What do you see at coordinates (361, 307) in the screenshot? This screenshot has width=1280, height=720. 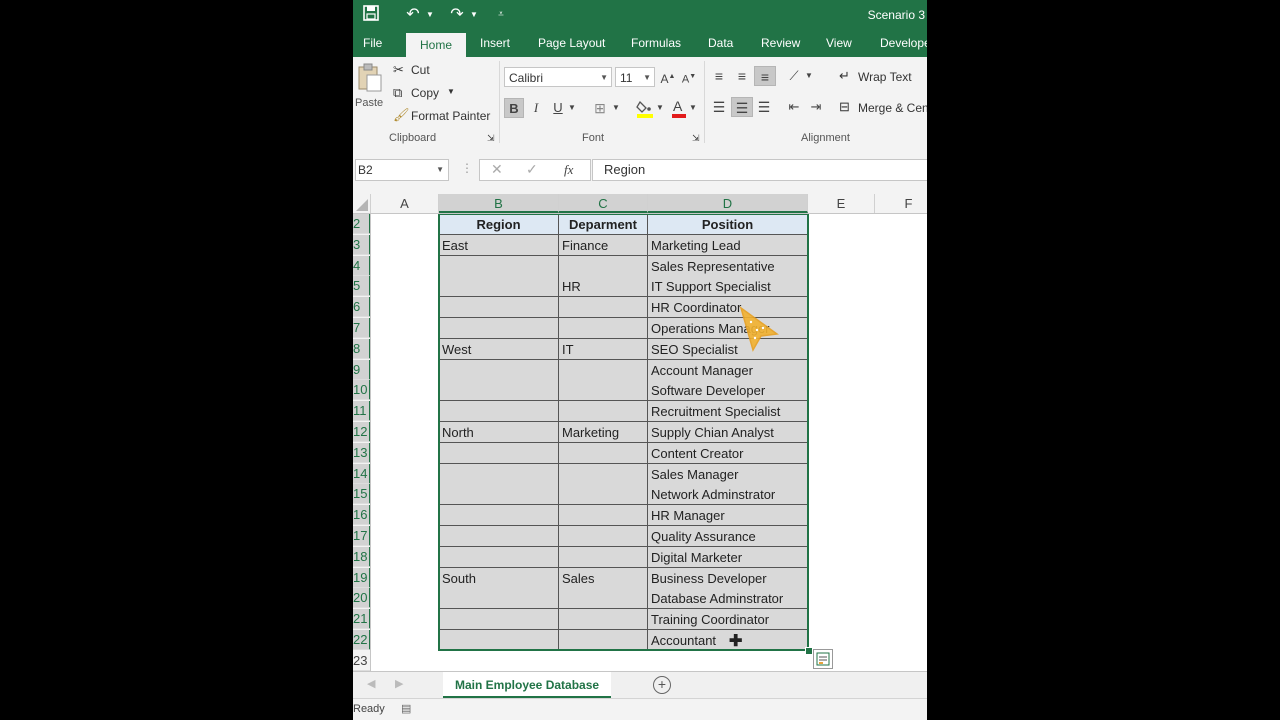 I see `row-header: 6` at bounding box center [361, 307].